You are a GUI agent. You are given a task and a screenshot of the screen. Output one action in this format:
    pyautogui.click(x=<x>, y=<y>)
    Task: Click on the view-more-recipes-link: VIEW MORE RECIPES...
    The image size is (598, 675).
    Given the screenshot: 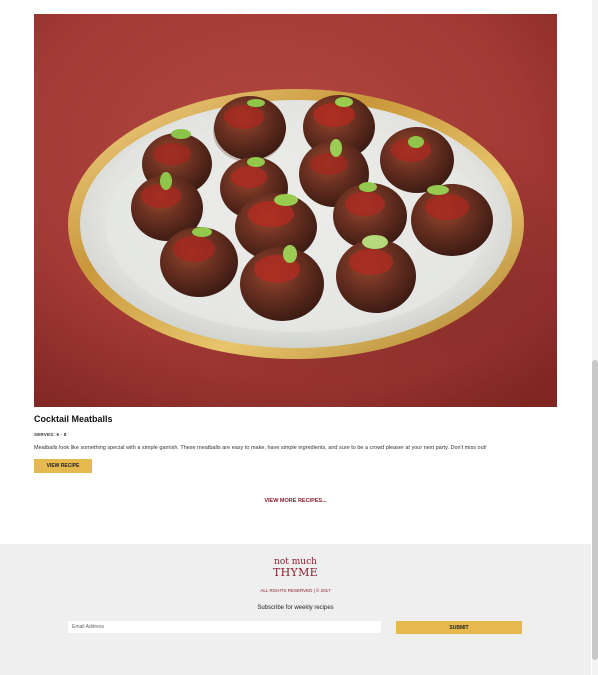 What is the action you would take?
    pyautogui.click(x=295, y=501)
    